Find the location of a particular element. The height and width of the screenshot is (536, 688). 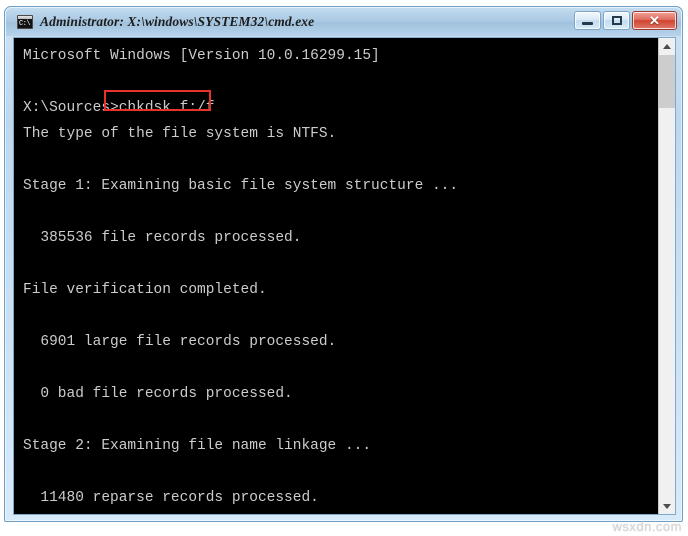

maximize-button is located at coordinates (616, 20).